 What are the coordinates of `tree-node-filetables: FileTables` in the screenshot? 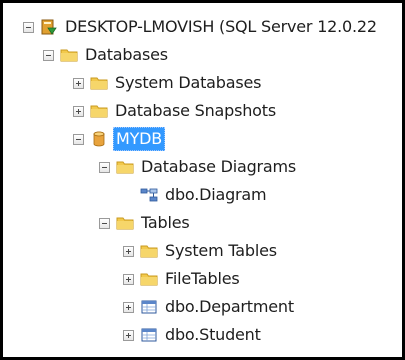 It's located at (182, 279).